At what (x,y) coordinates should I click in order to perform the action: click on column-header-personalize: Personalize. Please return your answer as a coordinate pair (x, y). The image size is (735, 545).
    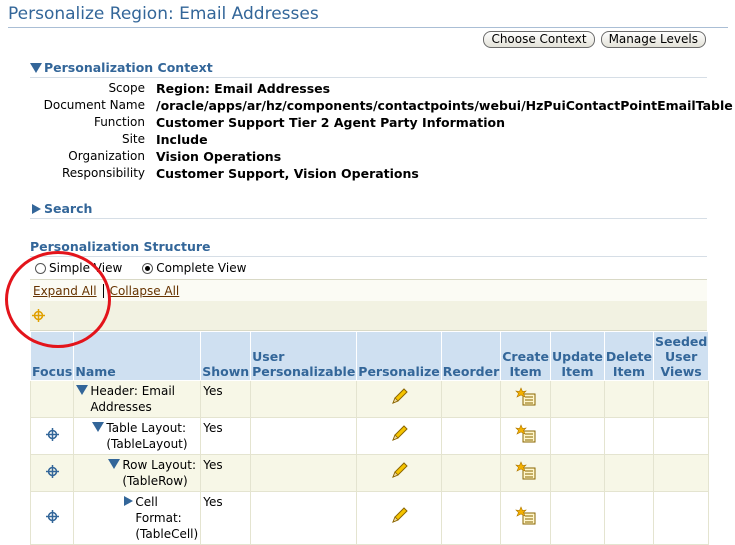
    Looking at the image, I should click on (399, 356).